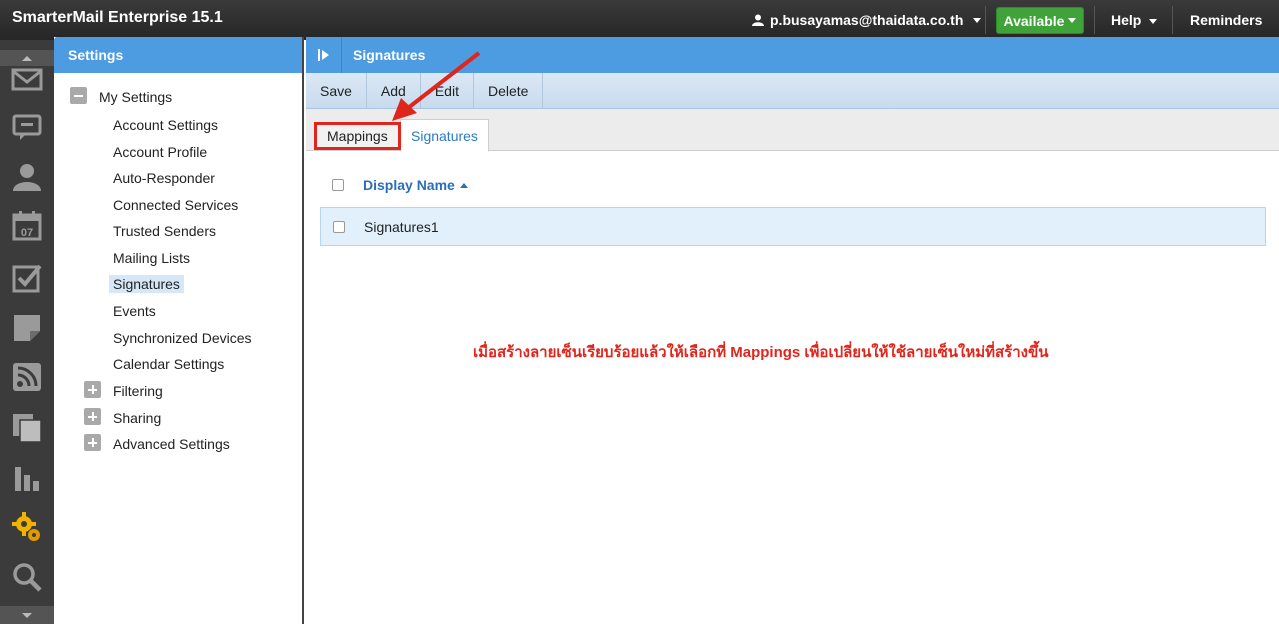  What do you see at coordinates (27, 225) in the screenshot?
I see `calendar-icon: 07` at bounding box center [27, 225].